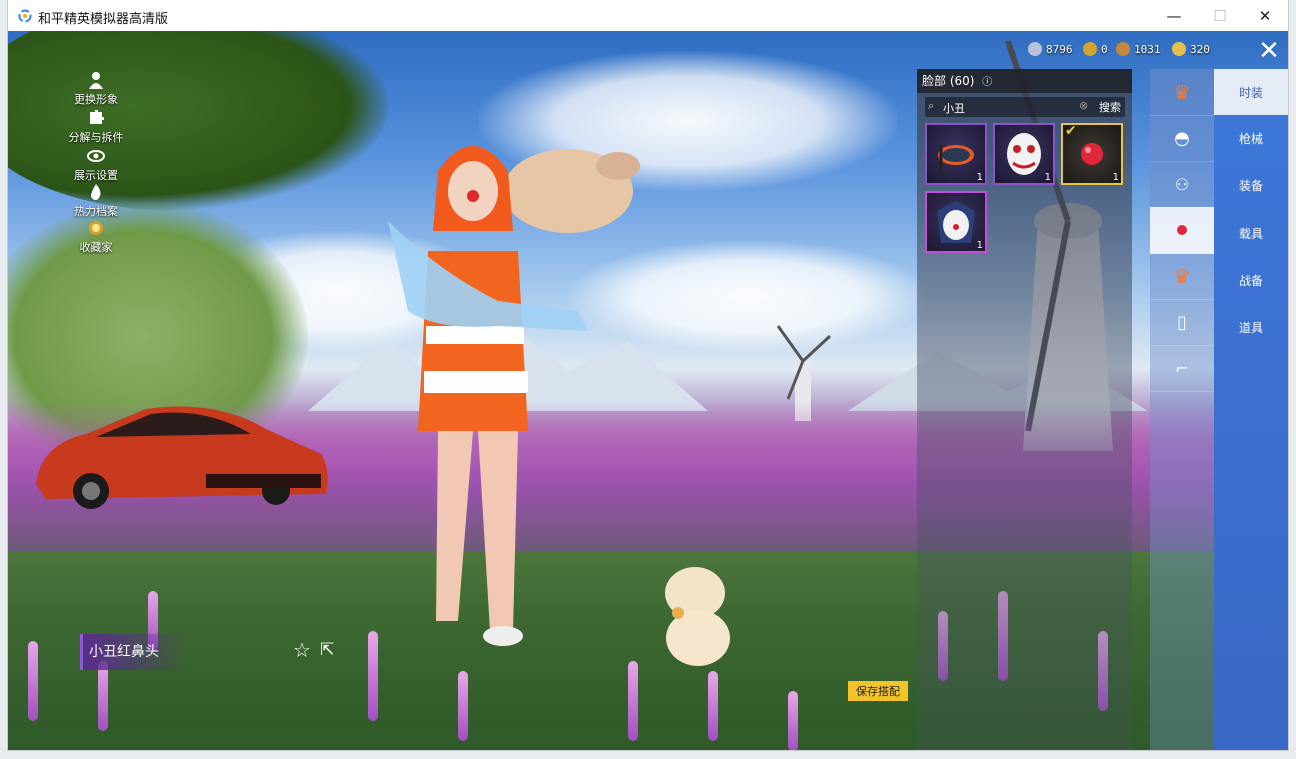  Describe the element at coordinates (1179, 49) in the screenshot. I see `gold-coin-icon` at that location.